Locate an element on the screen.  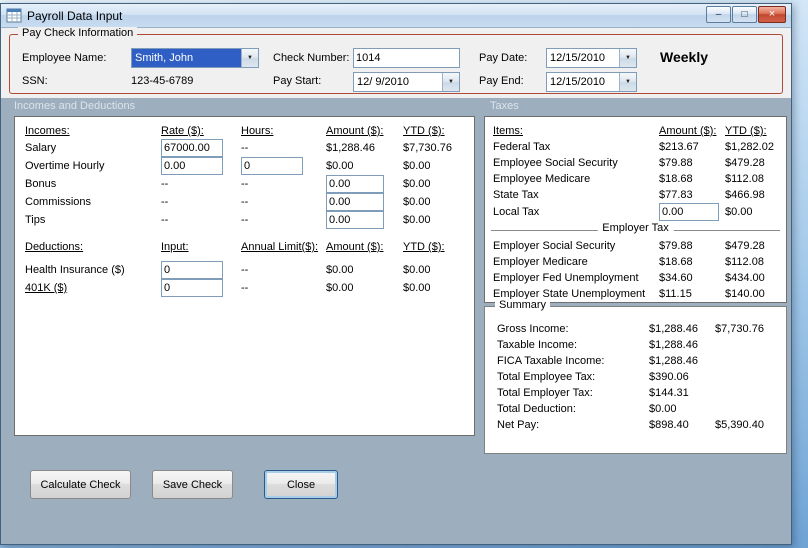
maximize-icon: □ is located at coordinates (744, 14).